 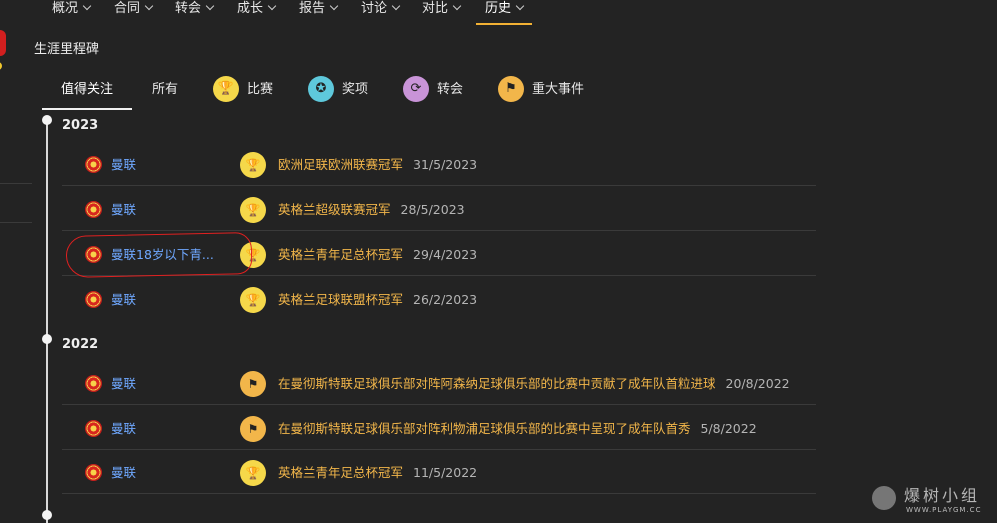 What do you see at coordinates (445, 254) in the screenshot?
I see `milestone-date: 29/4/2023` at bounding box center [445, 254].